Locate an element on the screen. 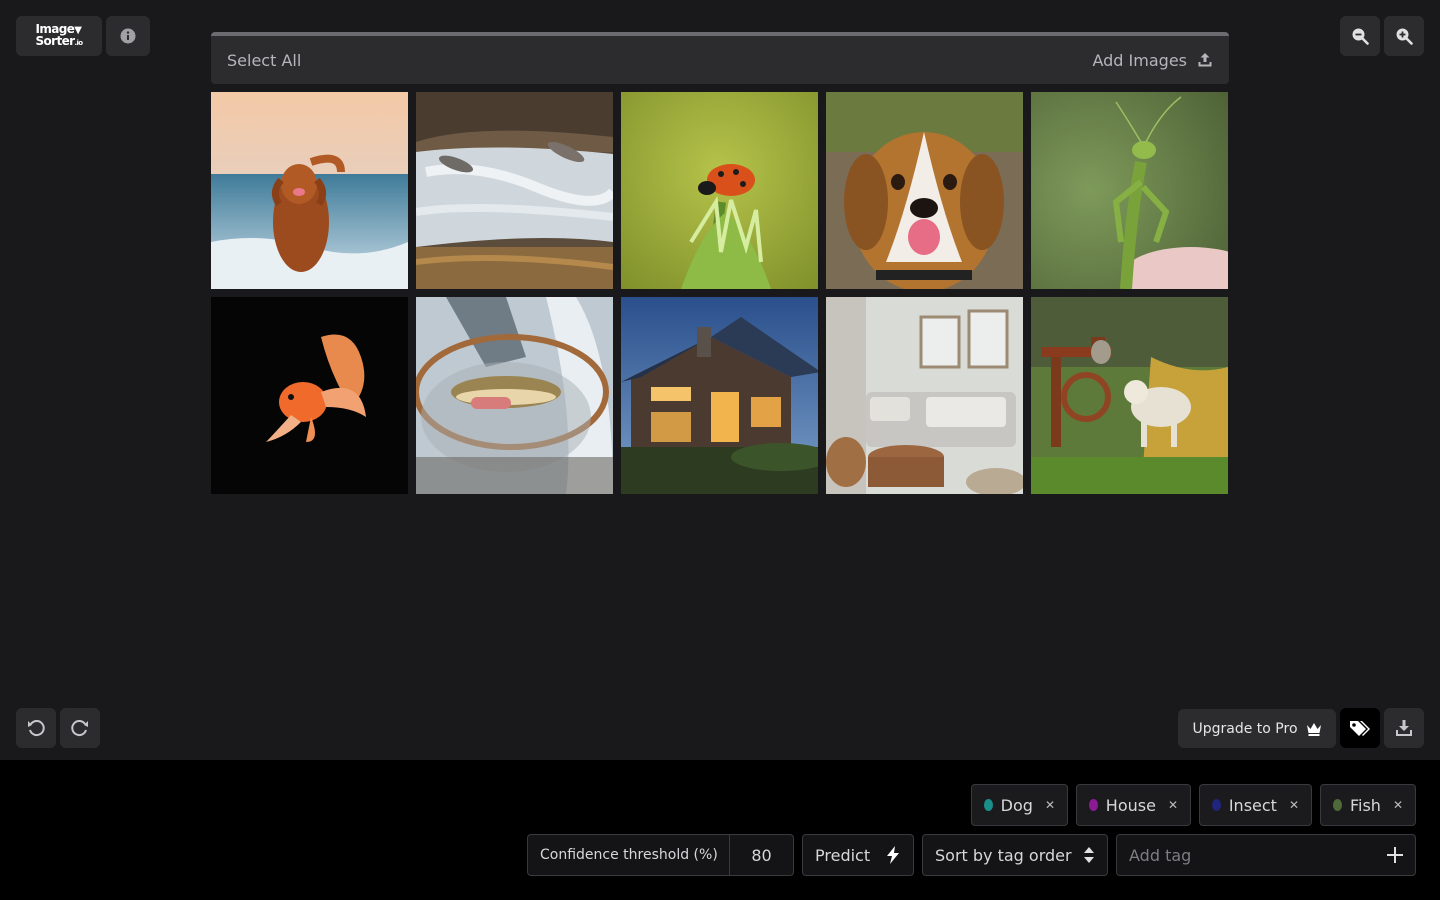  zoom-out-button is located at coordinates (1360, 36).